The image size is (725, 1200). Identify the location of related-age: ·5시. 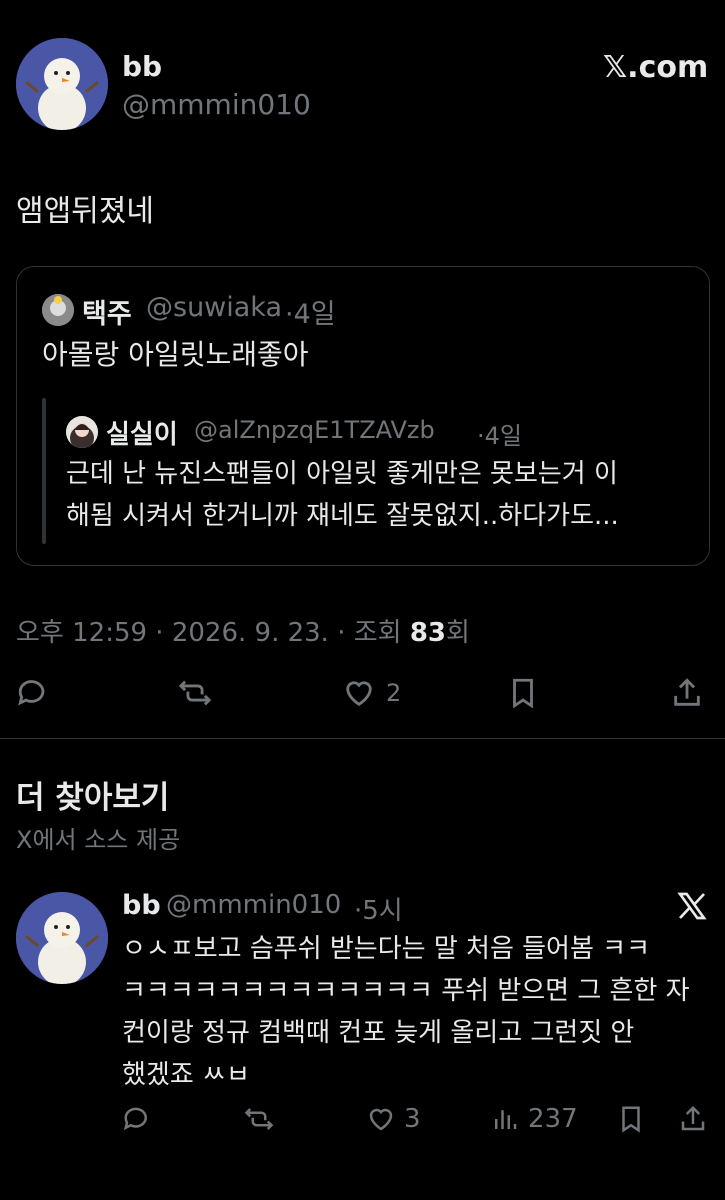
(378, 911).